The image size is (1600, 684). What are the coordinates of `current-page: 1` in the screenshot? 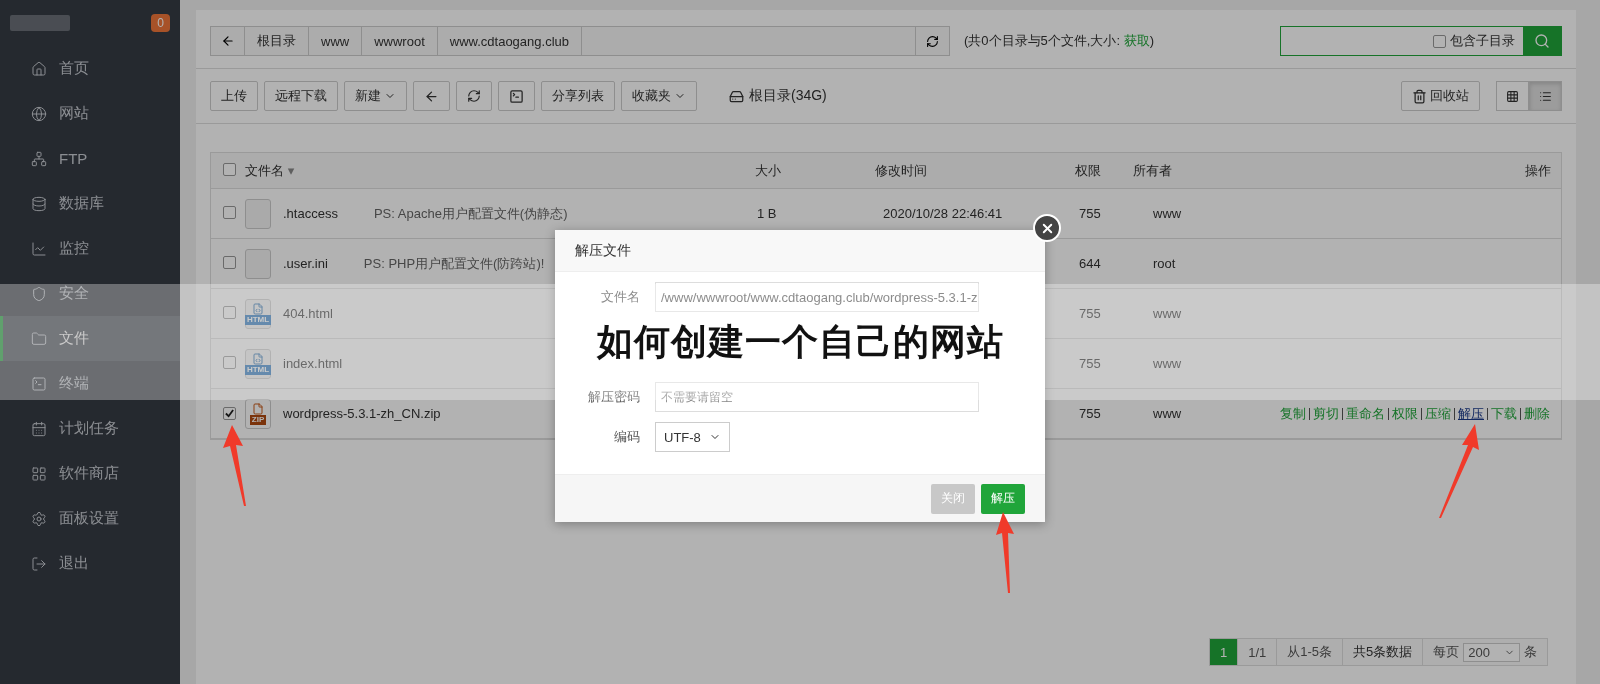 It's located at (1224, 652).